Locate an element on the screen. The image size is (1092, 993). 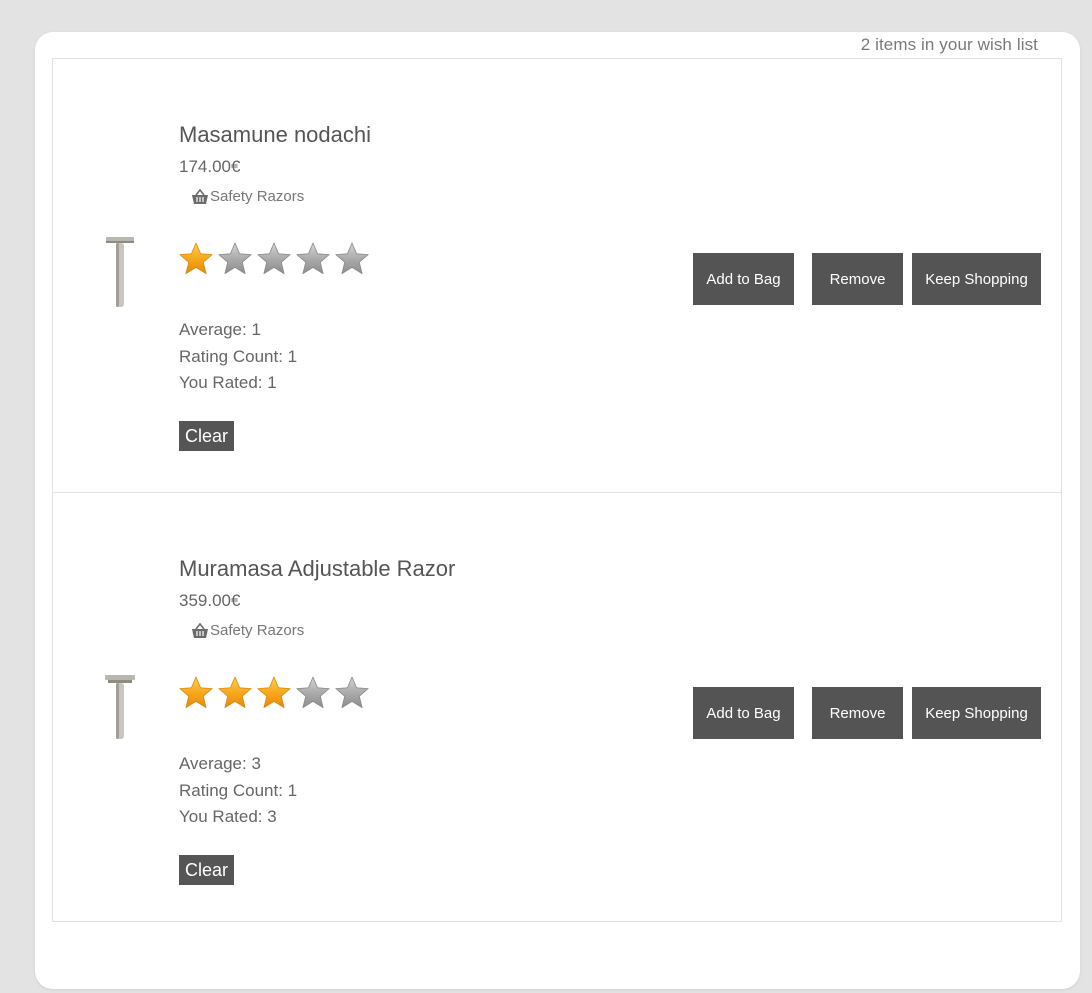
user-rating: You Rated: 3 is located at coordinates (228, 816).